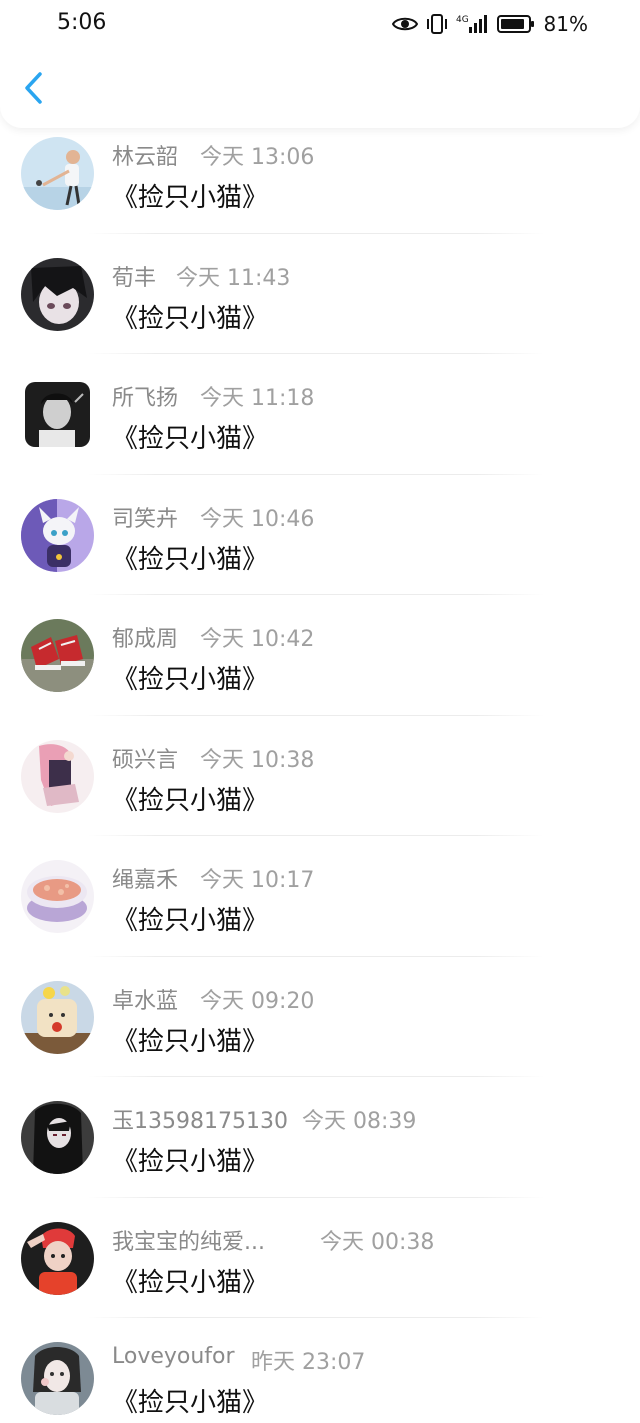 This screenshot has width=640, height=1423. I want to click on network-type-label: 4G, so click(462, 20).